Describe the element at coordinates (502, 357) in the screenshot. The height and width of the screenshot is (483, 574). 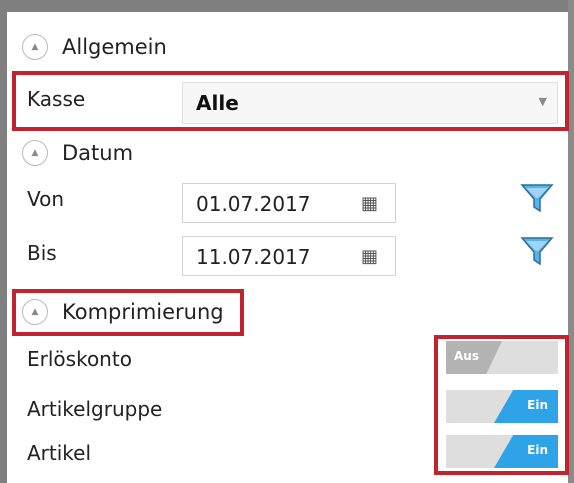
I see `erloeskonto-toggle: Aus` at that location.